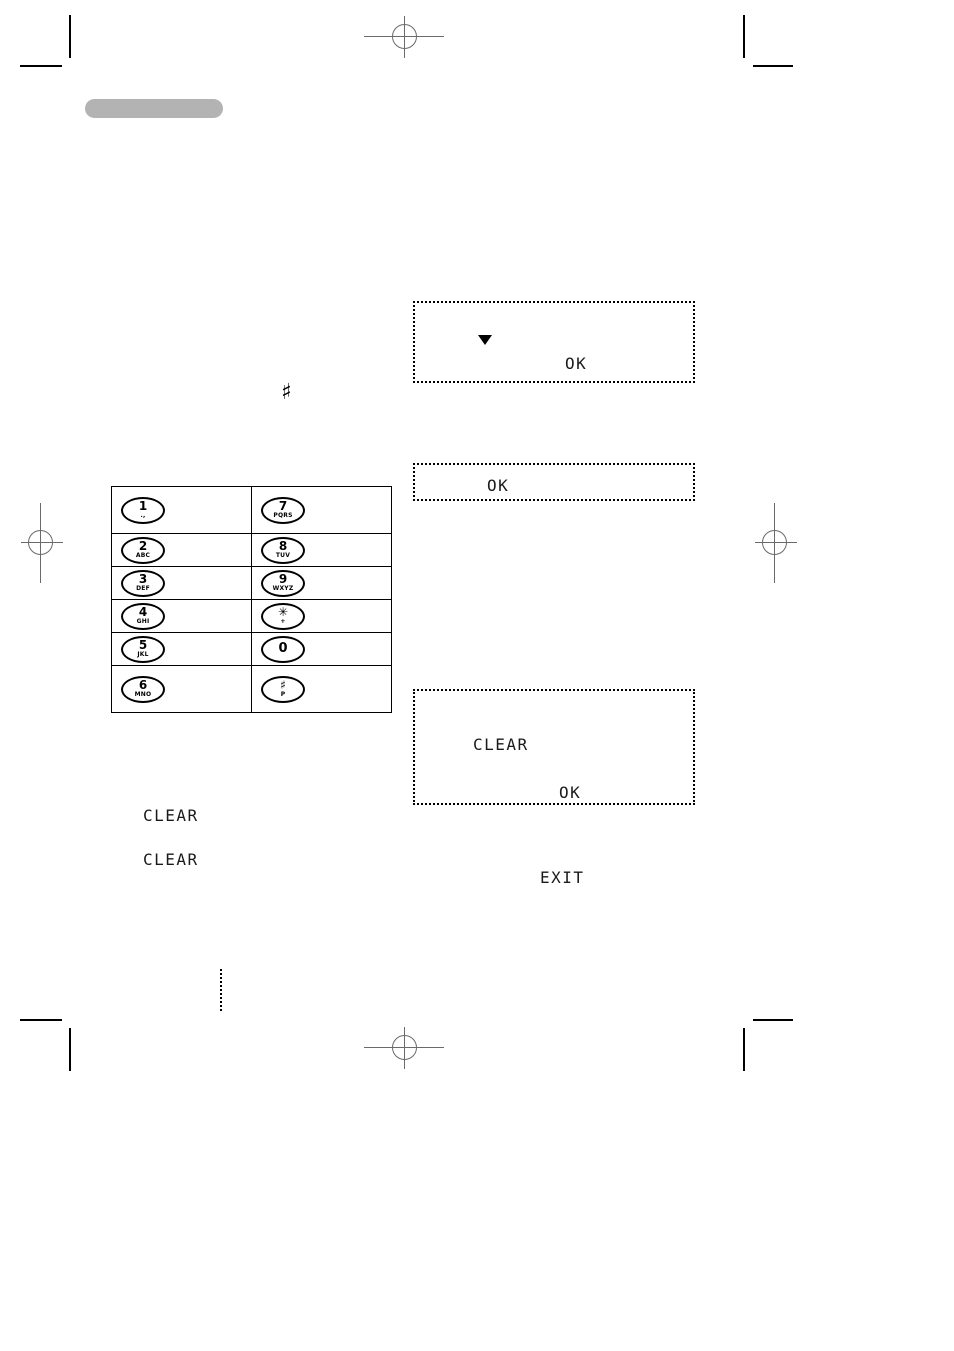 The image size is (954, 1351). Describe the element at coordinates (41, 66) in the screenshot. I see `crop-mark-top-left-horizontal` at that location.